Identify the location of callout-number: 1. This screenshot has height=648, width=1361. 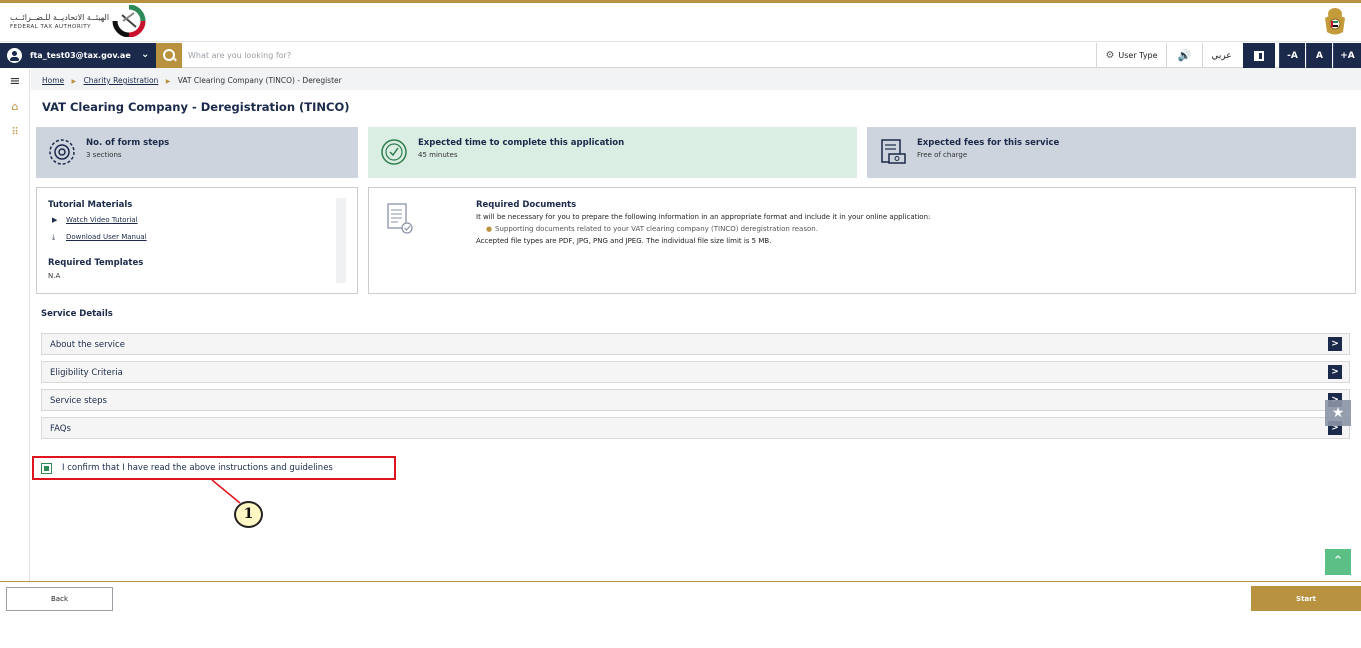
(248, 514).